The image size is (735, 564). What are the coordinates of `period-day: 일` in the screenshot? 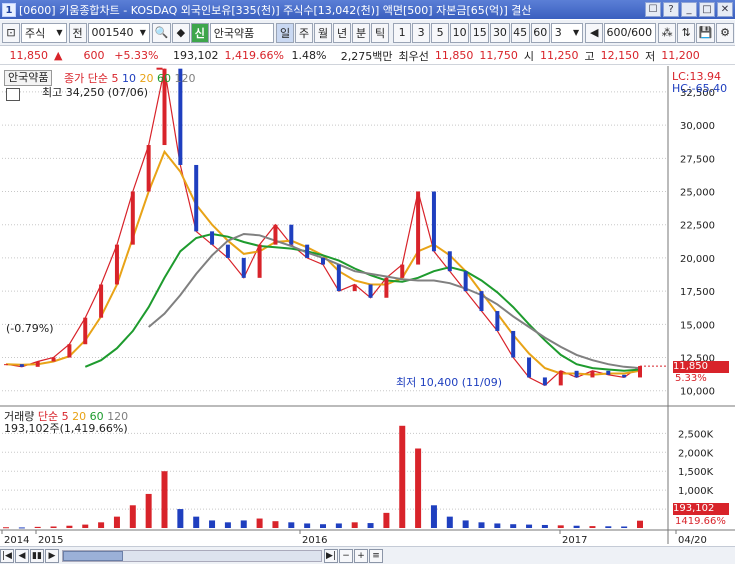 It's located at (285, 32).